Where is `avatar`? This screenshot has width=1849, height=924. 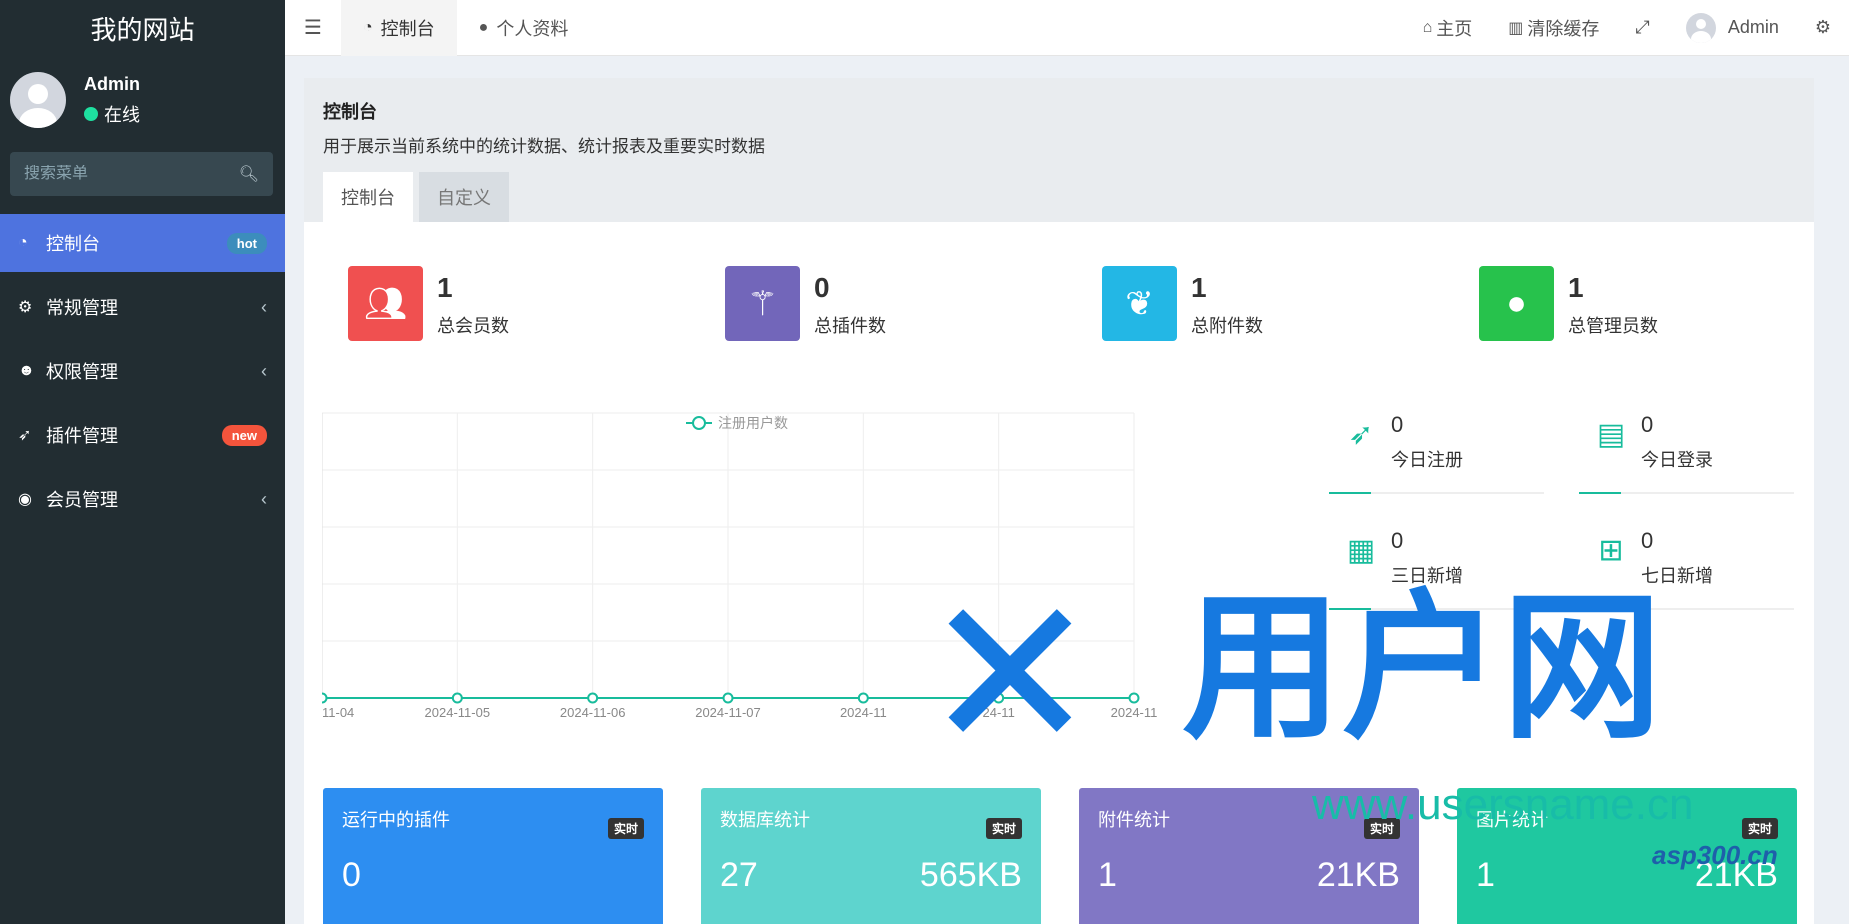 avatar is located at coordinates (1700, 27).